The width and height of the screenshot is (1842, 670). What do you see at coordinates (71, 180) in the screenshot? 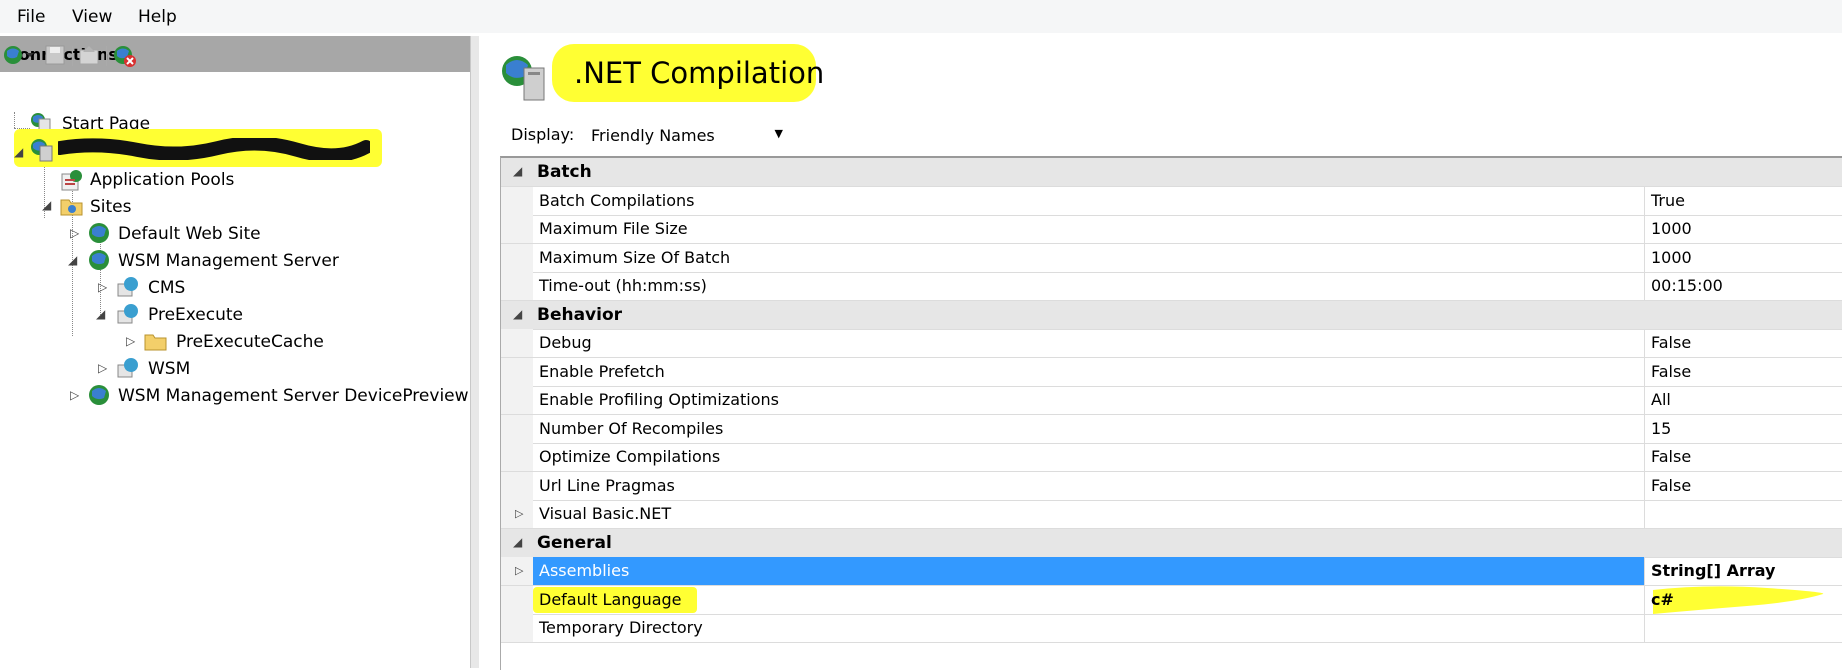
I see `application-pools-icon` at bounding box center [71, 180].